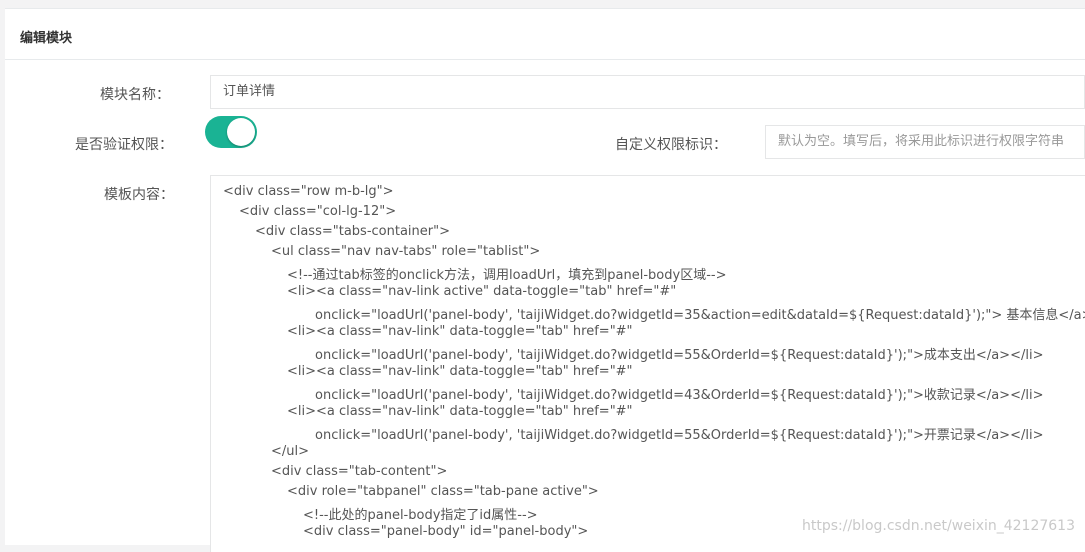  Describe the element at coordinates (318, 211) in the screenshot. I see `code-line: <div class="col-lg-12">` at that location.